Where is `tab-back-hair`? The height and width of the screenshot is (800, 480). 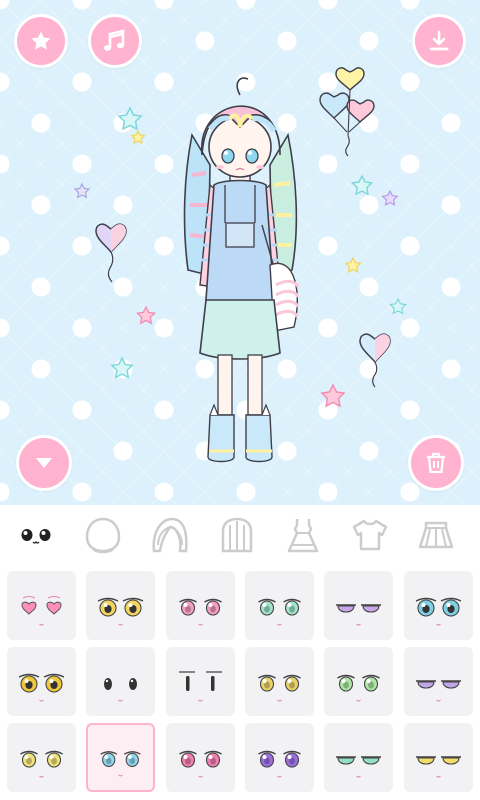
tab-back-hair is located at coordinates (237, 535).